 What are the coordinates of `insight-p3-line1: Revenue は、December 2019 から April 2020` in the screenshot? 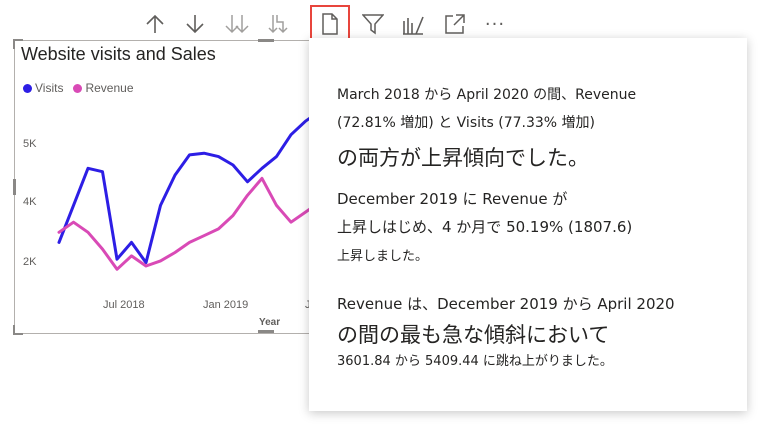 It's located at (506, 304).